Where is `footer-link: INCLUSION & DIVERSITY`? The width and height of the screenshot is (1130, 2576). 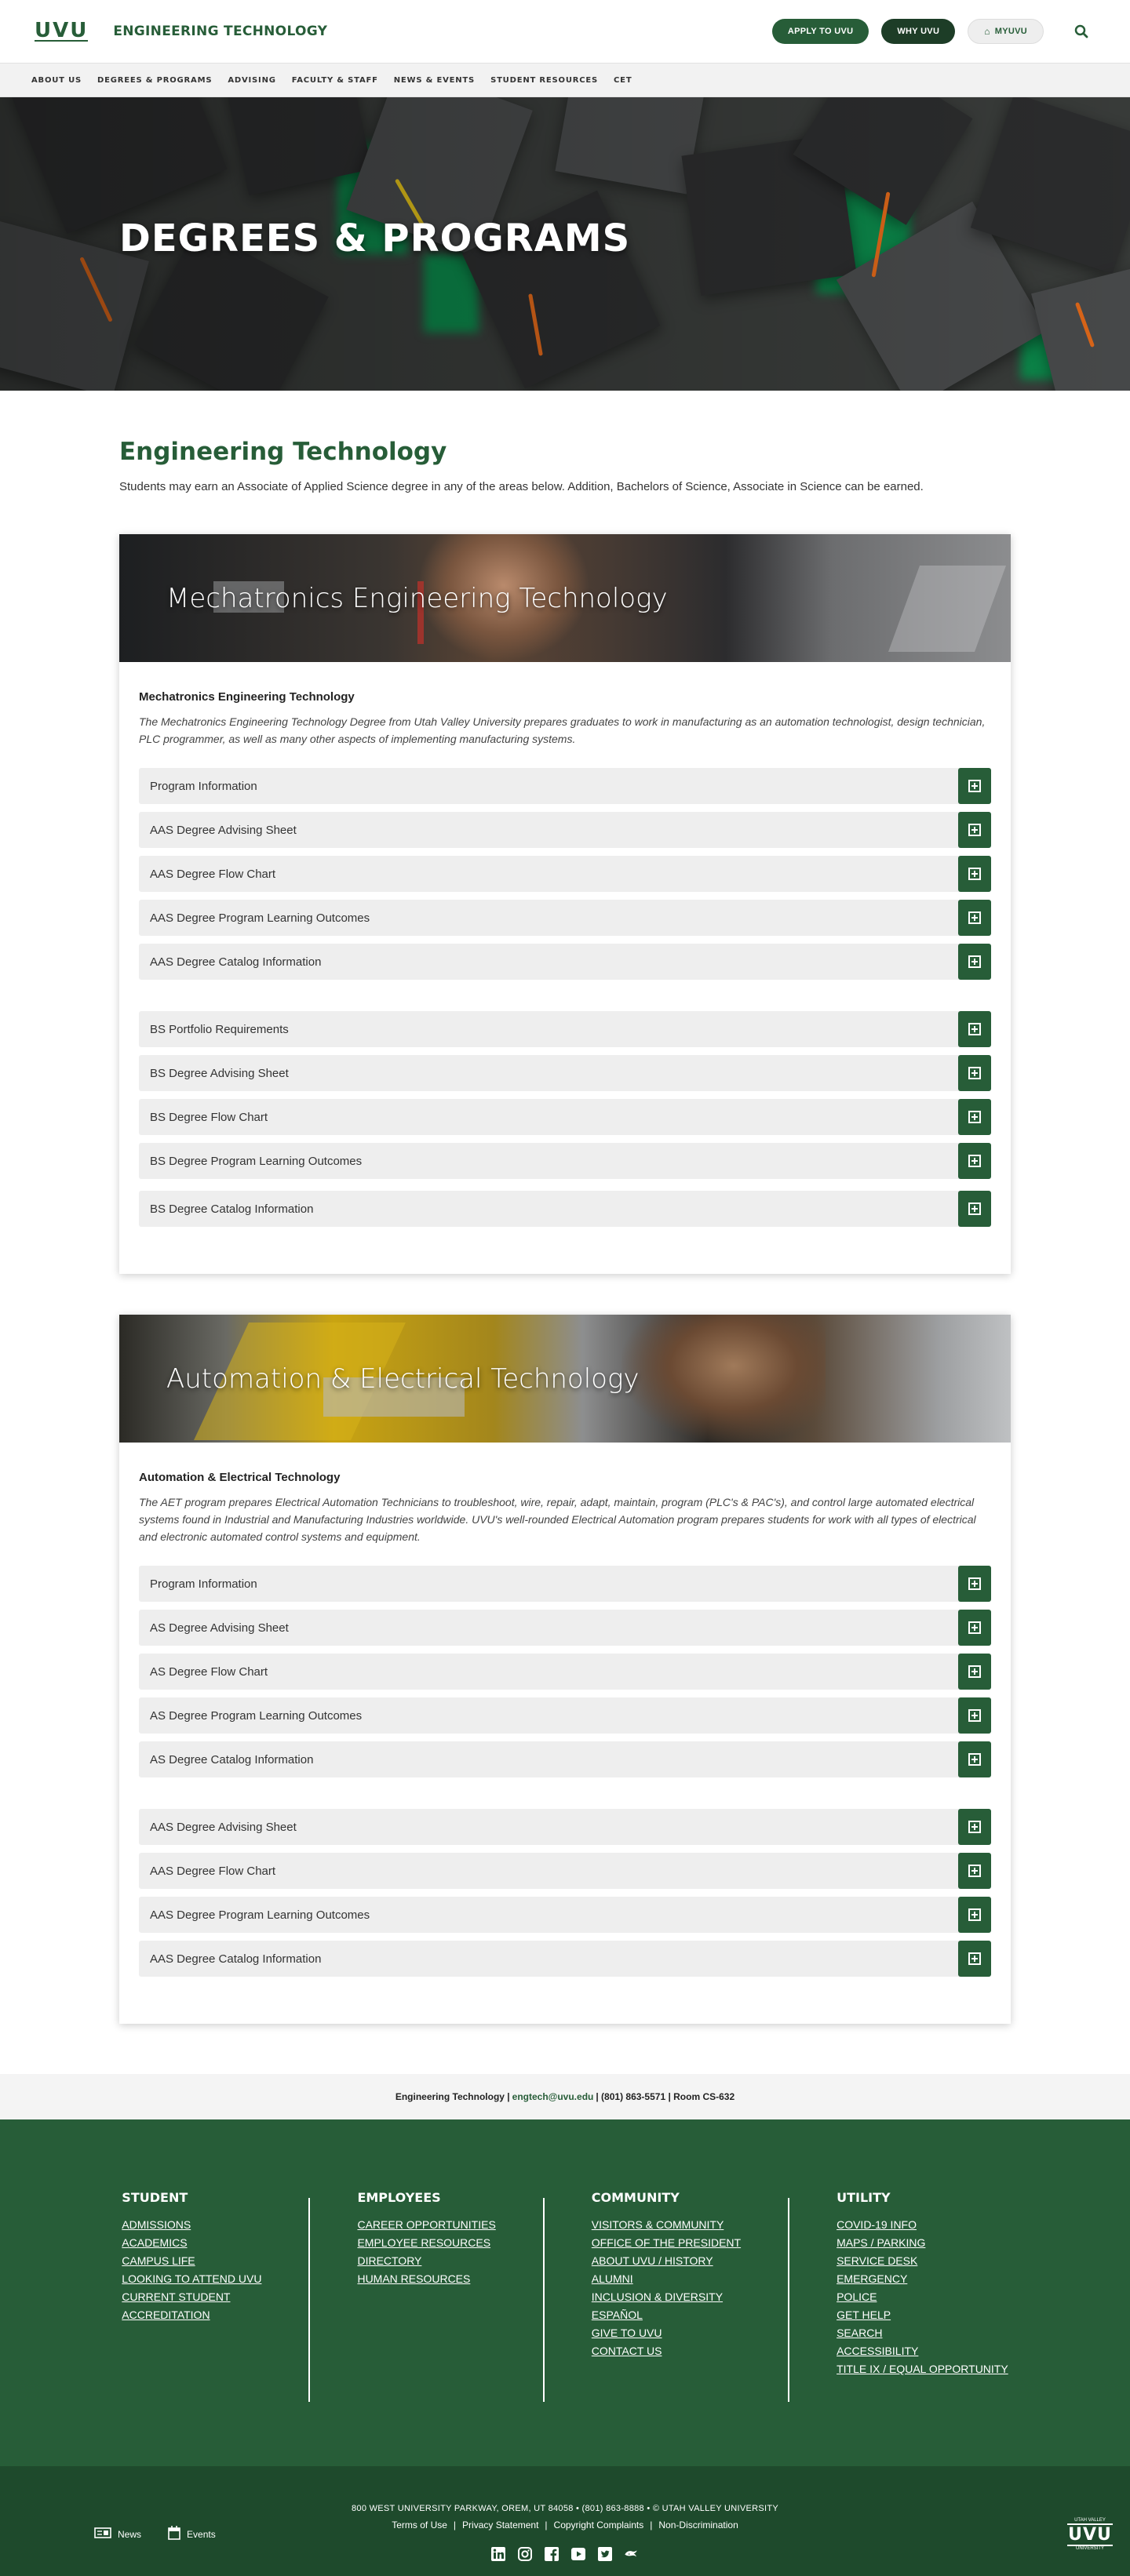
footer-link: INCLUSION & DIVERSITY is located at coordinates (666, 2297).